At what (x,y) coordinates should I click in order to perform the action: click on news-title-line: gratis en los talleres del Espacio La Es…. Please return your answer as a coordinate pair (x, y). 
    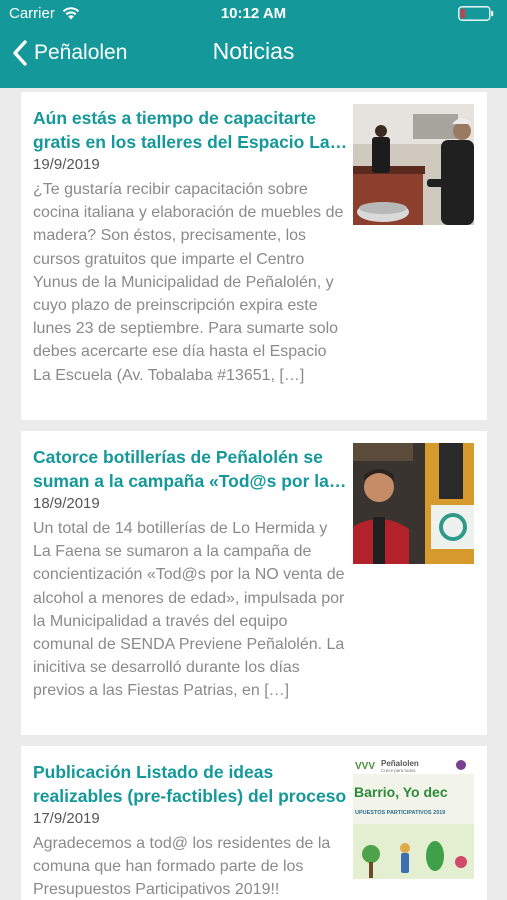
    Looking at the image, I should click on (190, 142).